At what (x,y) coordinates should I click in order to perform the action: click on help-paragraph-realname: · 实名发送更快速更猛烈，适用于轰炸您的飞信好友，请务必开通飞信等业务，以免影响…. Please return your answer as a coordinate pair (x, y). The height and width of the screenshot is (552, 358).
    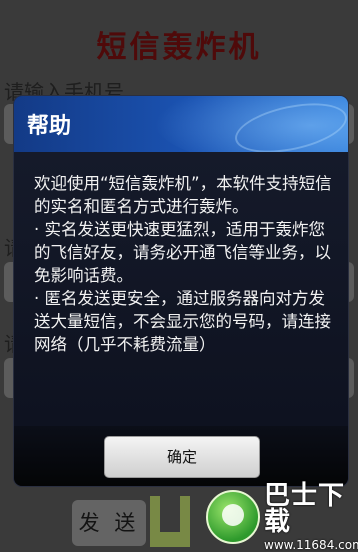
    Looking at the image, I should click on (182, 252).